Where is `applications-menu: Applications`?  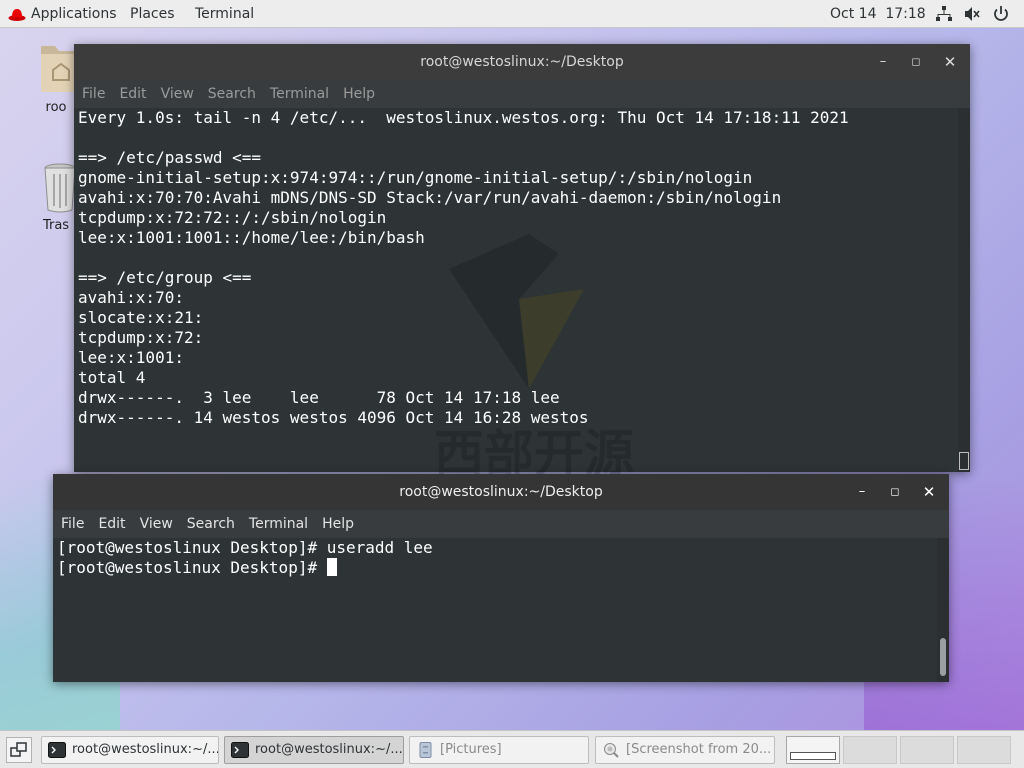 applications-menu: Applications is located at coordinates (74, 14).